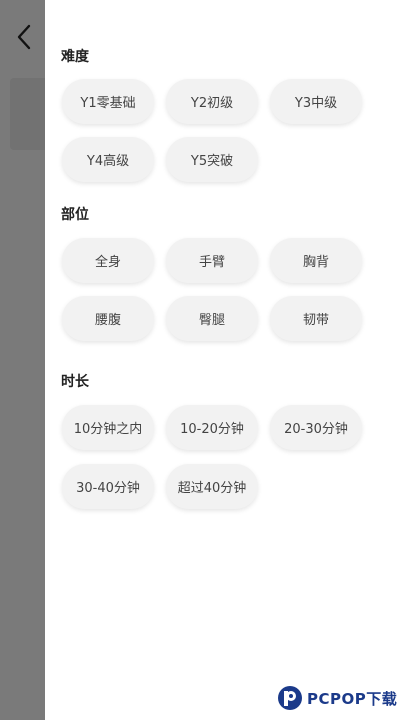 The height and width of the screenshot is (720, 400). I want to click on chip-part-full-body: 全身, so click(108, 260).